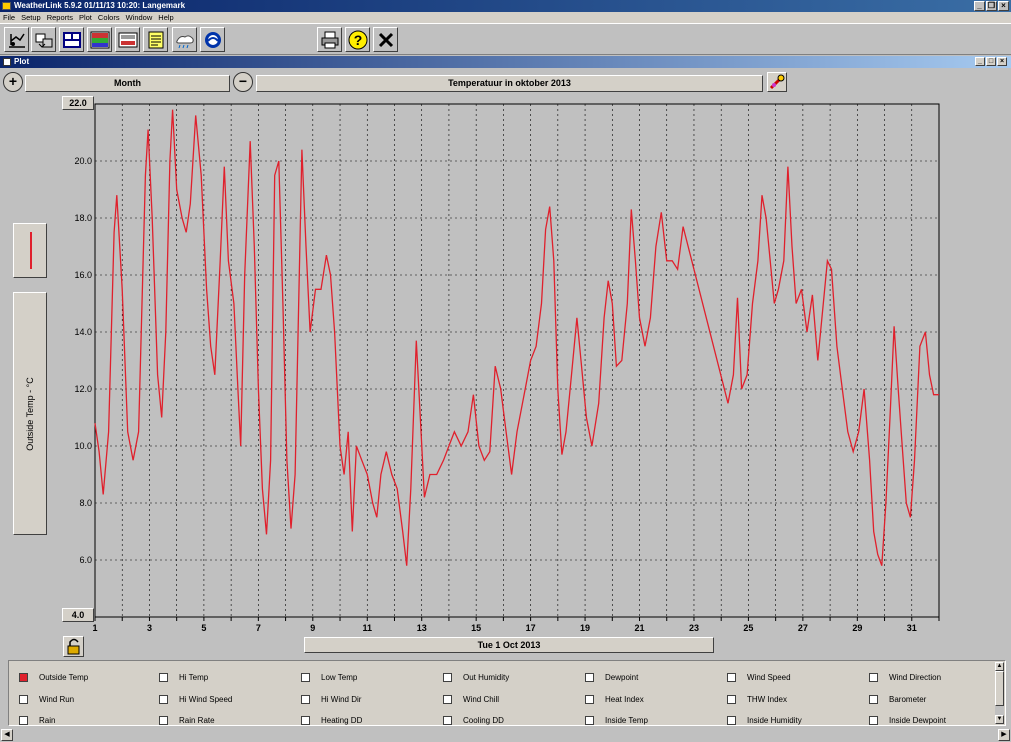 The image size is (1011, 742). I want to click on legend-checkbox-cooling-dd, so click(447, 720).